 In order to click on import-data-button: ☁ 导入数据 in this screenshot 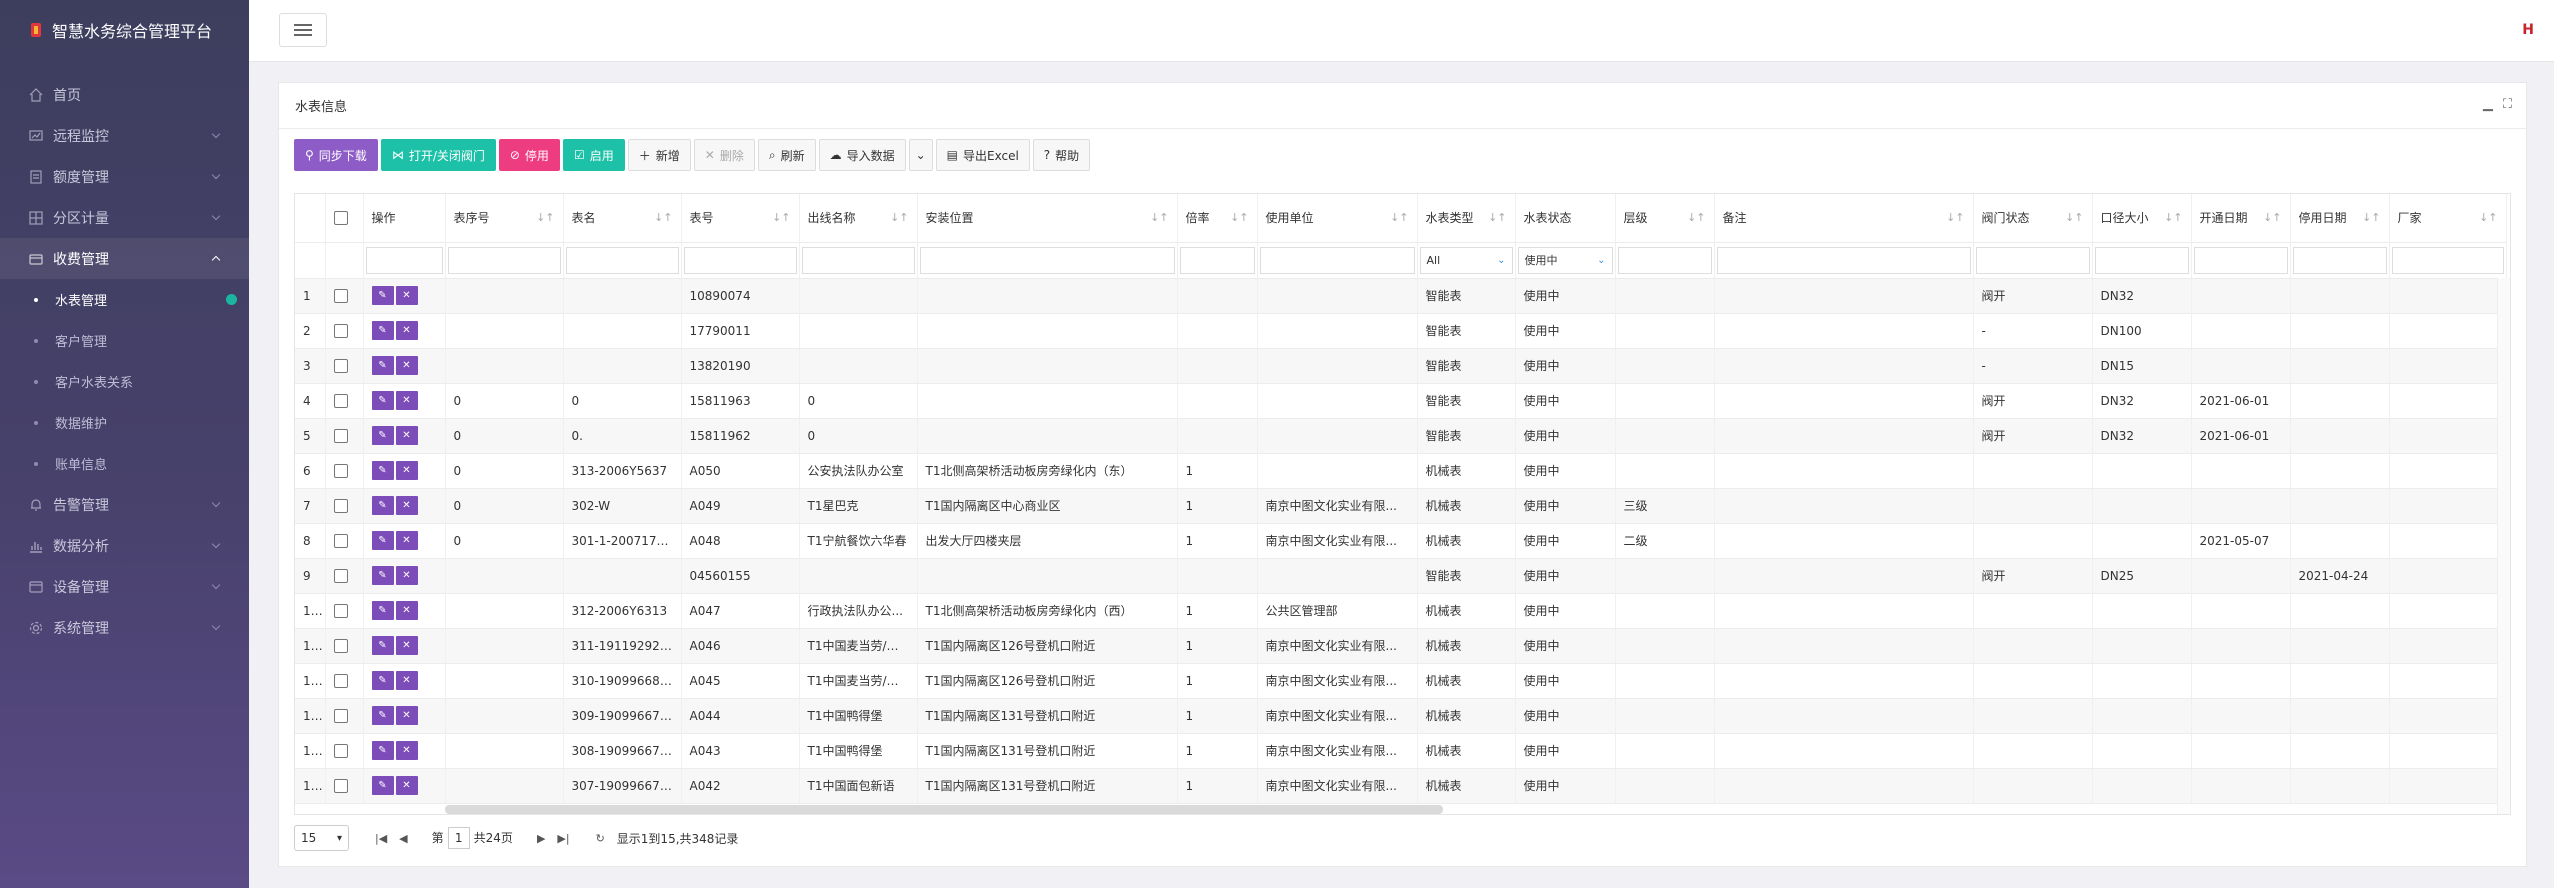, I will do `click(862, 155)`.